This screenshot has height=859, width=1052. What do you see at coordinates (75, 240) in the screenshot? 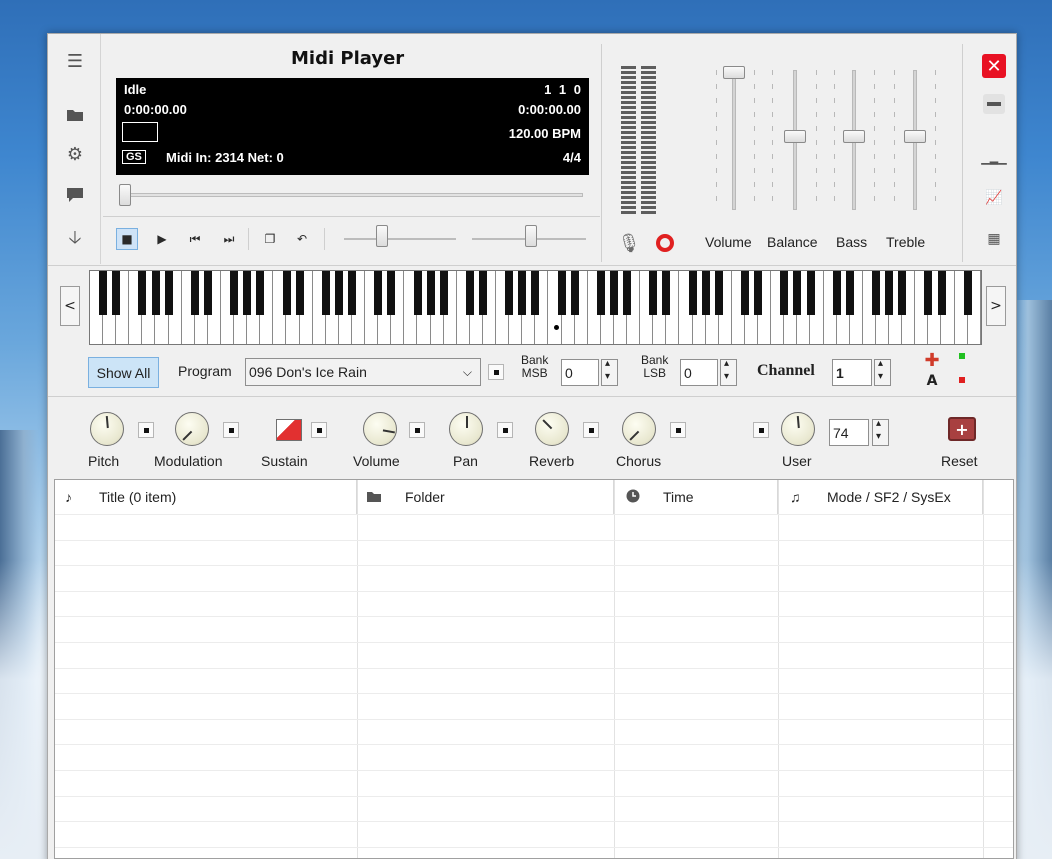
I see `arrow-down-icon: 🡣` at bounding box center [75, 240].